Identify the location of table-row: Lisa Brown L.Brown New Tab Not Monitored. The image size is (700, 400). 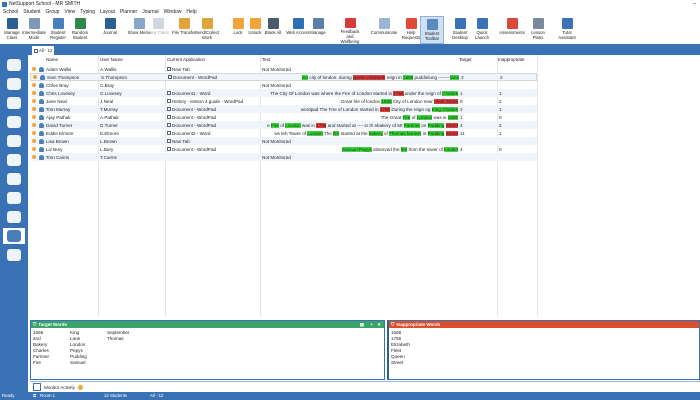
(283, 141).